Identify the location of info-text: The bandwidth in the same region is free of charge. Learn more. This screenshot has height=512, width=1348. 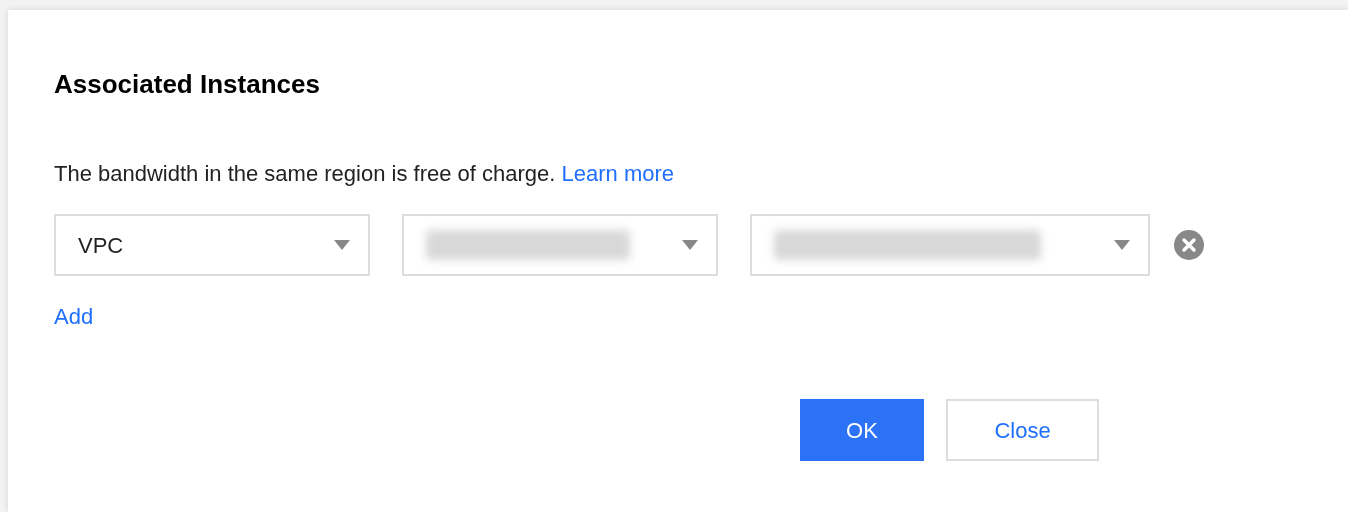
(365, 174).